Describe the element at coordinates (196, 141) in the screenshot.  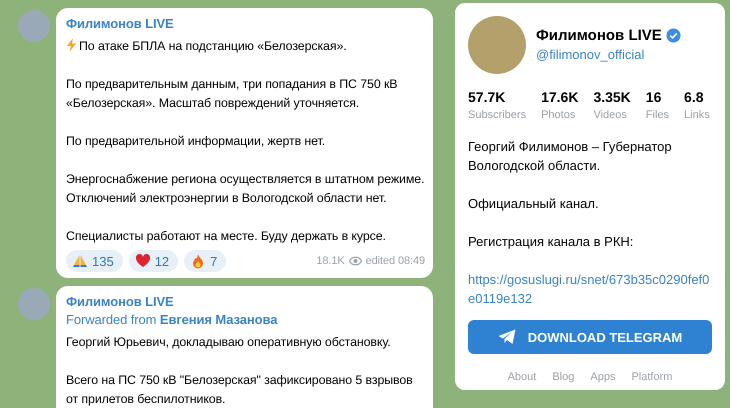
I see `message-text: По предварительной информации, жертв нет.` at that location.